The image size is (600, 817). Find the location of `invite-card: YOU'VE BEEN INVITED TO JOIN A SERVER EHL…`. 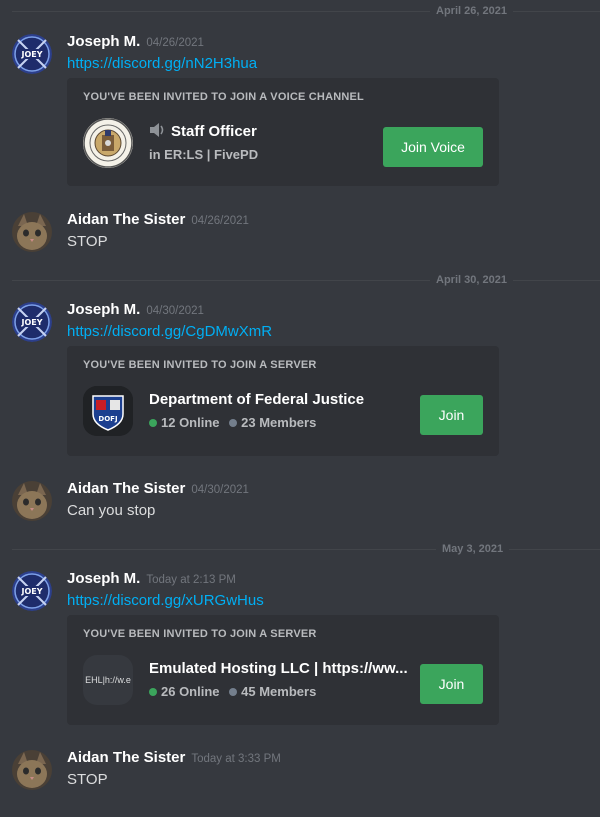

invite-card: YOU'VE BEEN INVITED TO JOIN A SERVER EHL… is located at coordinates (283, 670).